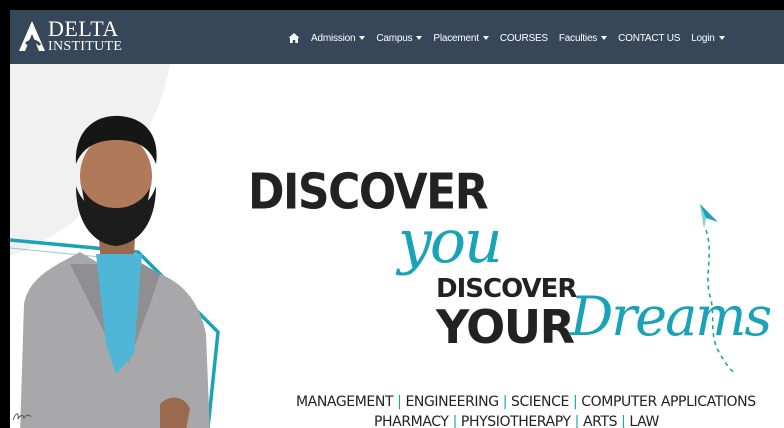 This screenshot has height=428, width=784. I want to click on nav-faculties-label: Faculties, so click(578, 38).